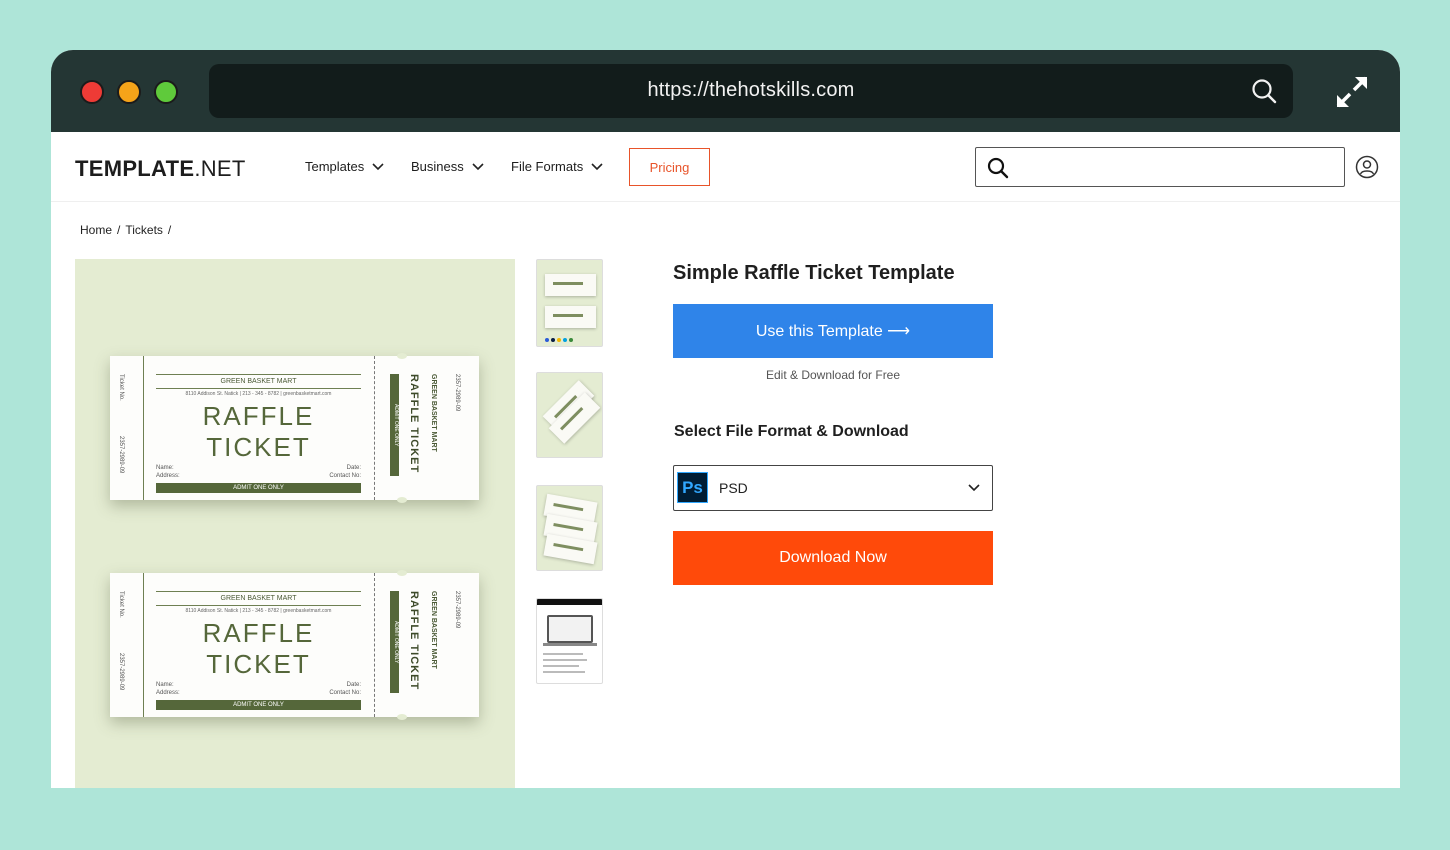 The width and height of the screenshot is (1450, 850). I want to click on browser-chrome: https://thehotskills.com, so click(725, 91).